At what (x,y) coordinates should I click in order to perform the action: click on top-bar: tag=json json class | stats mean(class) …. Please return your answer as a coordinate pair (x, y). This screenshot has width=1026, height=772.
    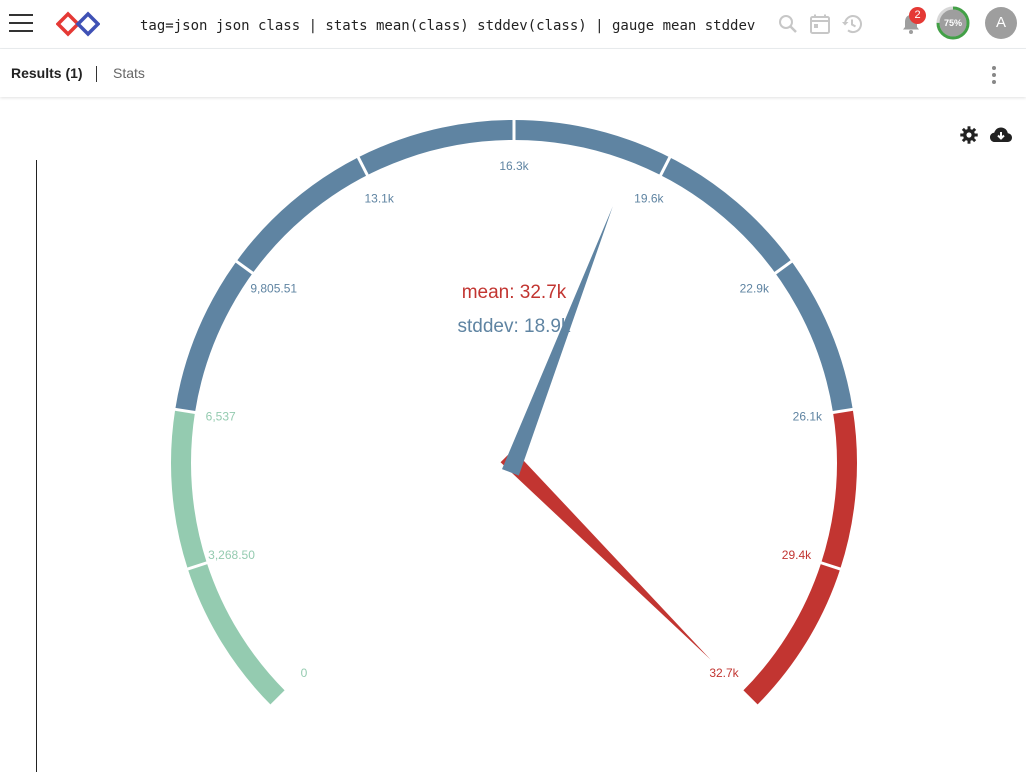
    Looking at the image, I should click on (513, 24).